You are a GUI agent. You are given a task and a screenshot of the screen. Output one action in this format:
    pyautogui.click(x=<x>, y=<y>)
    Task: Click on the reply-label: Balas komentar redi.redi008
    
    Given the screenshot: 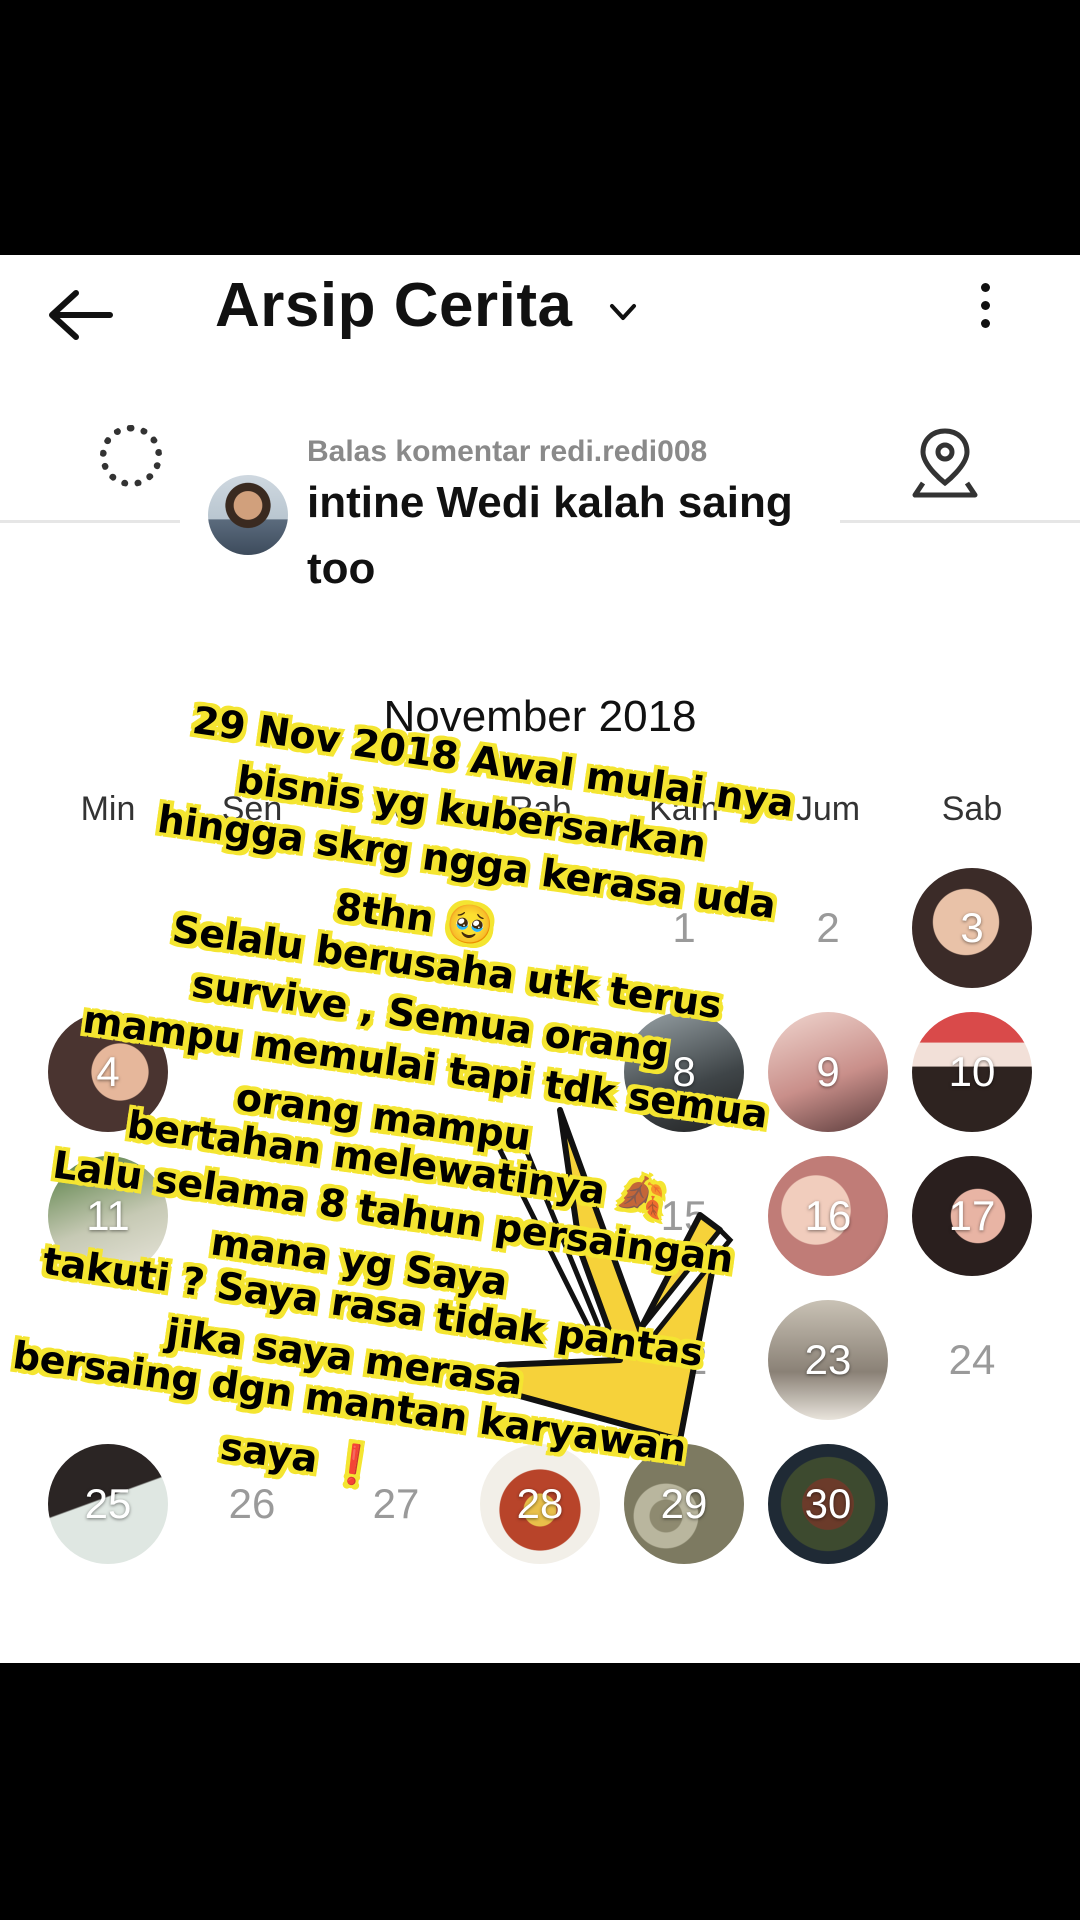 What is the action you would take?
    pyautogui.click(x=507, y=451)
    